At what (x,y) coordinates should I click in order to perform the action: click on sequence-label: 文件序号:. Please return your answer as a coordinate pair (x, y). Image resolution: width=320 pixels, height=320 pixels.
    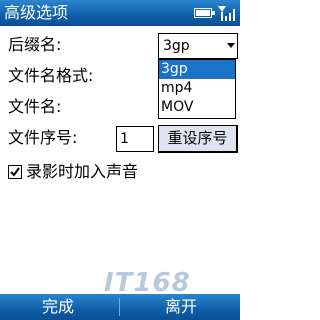
    Looking at the image, I should click on (43, 137).